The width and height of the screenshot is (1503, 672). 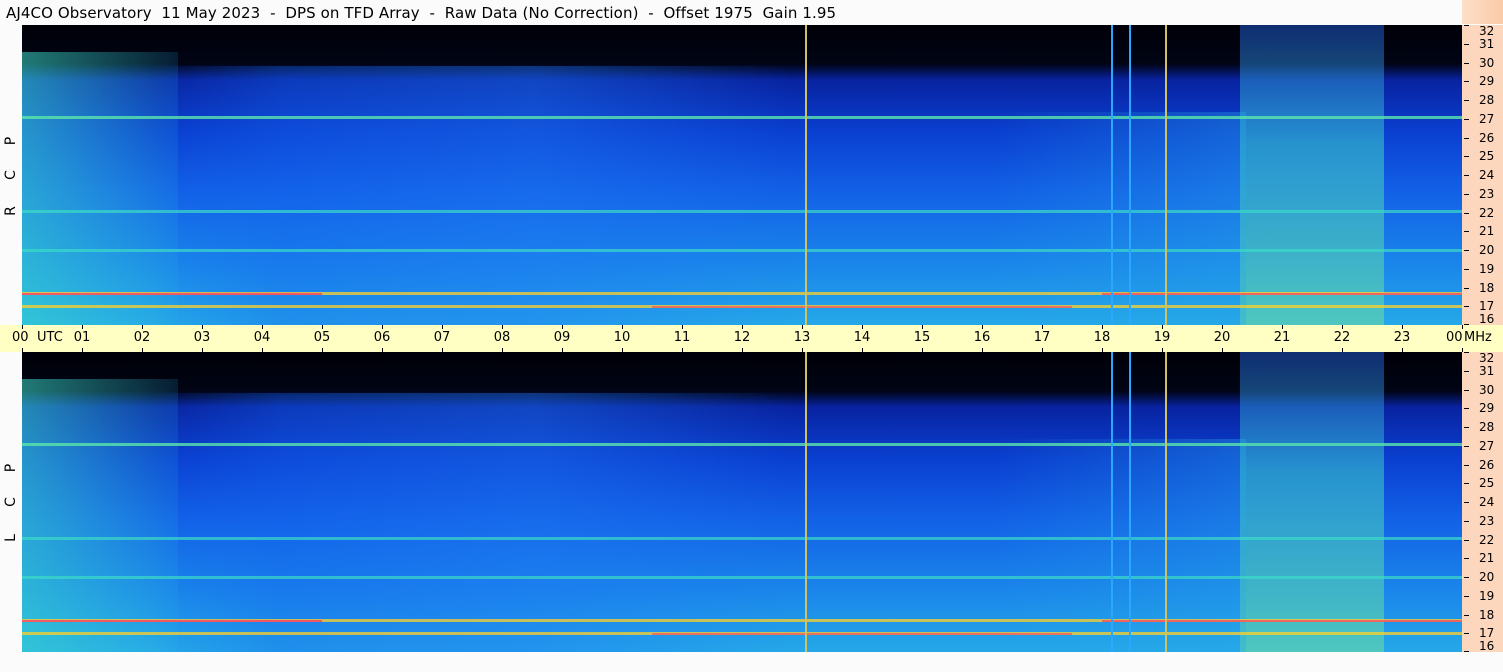 What do you see at coordinates (1487, 212) in the screenshot?
I see `freq-tick-label: 22` at bounding box center [1487, 212].